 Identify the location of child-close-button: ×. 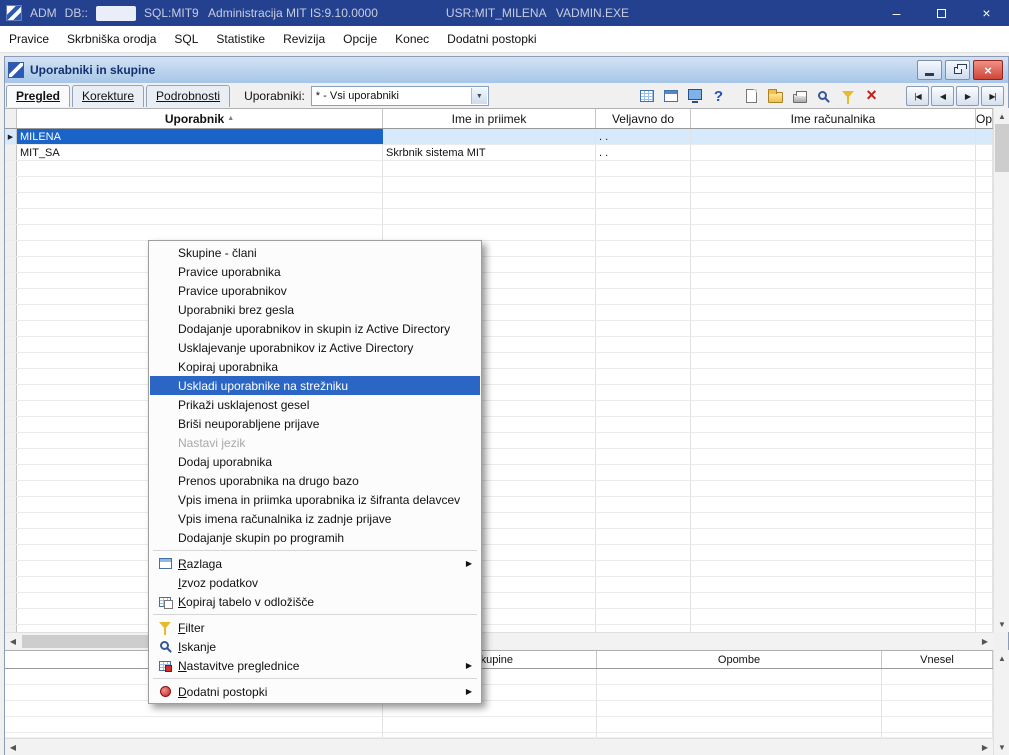
(988, 70).